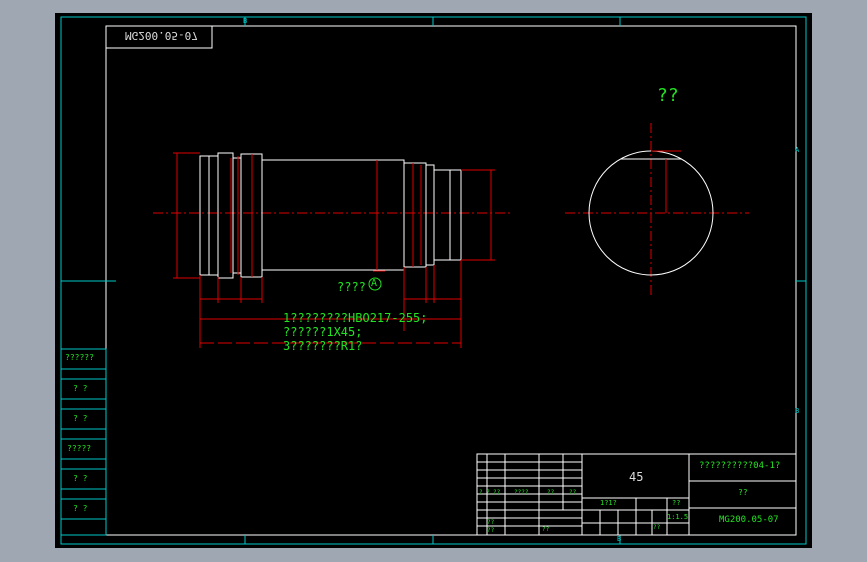 The image size is (867, 562). Describe the element at coordinates (80, 388) in the screenshot. I see `left-table-row-2: ? ?` at that location.